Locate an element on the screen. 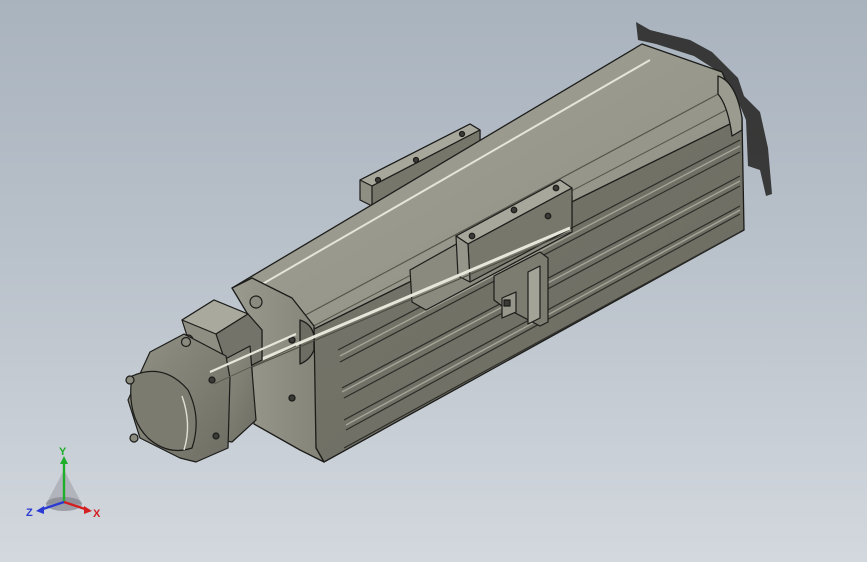 The width and height of the screenshot is (867, 562). z-axis-head is located at coordinates (40, 510).